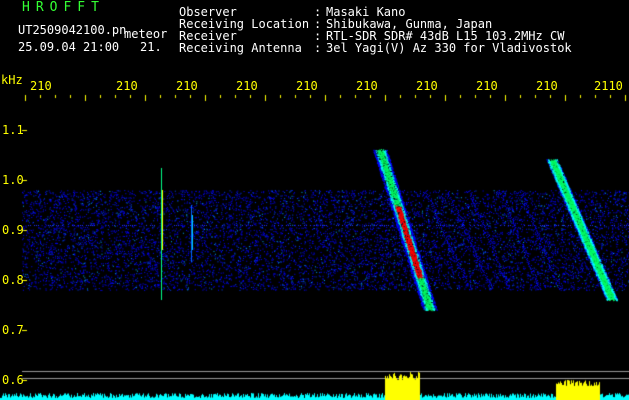  Describe the element at coordinates (13, 230) in the screenshot. I see `y-tick-label: 0.9` at that location.